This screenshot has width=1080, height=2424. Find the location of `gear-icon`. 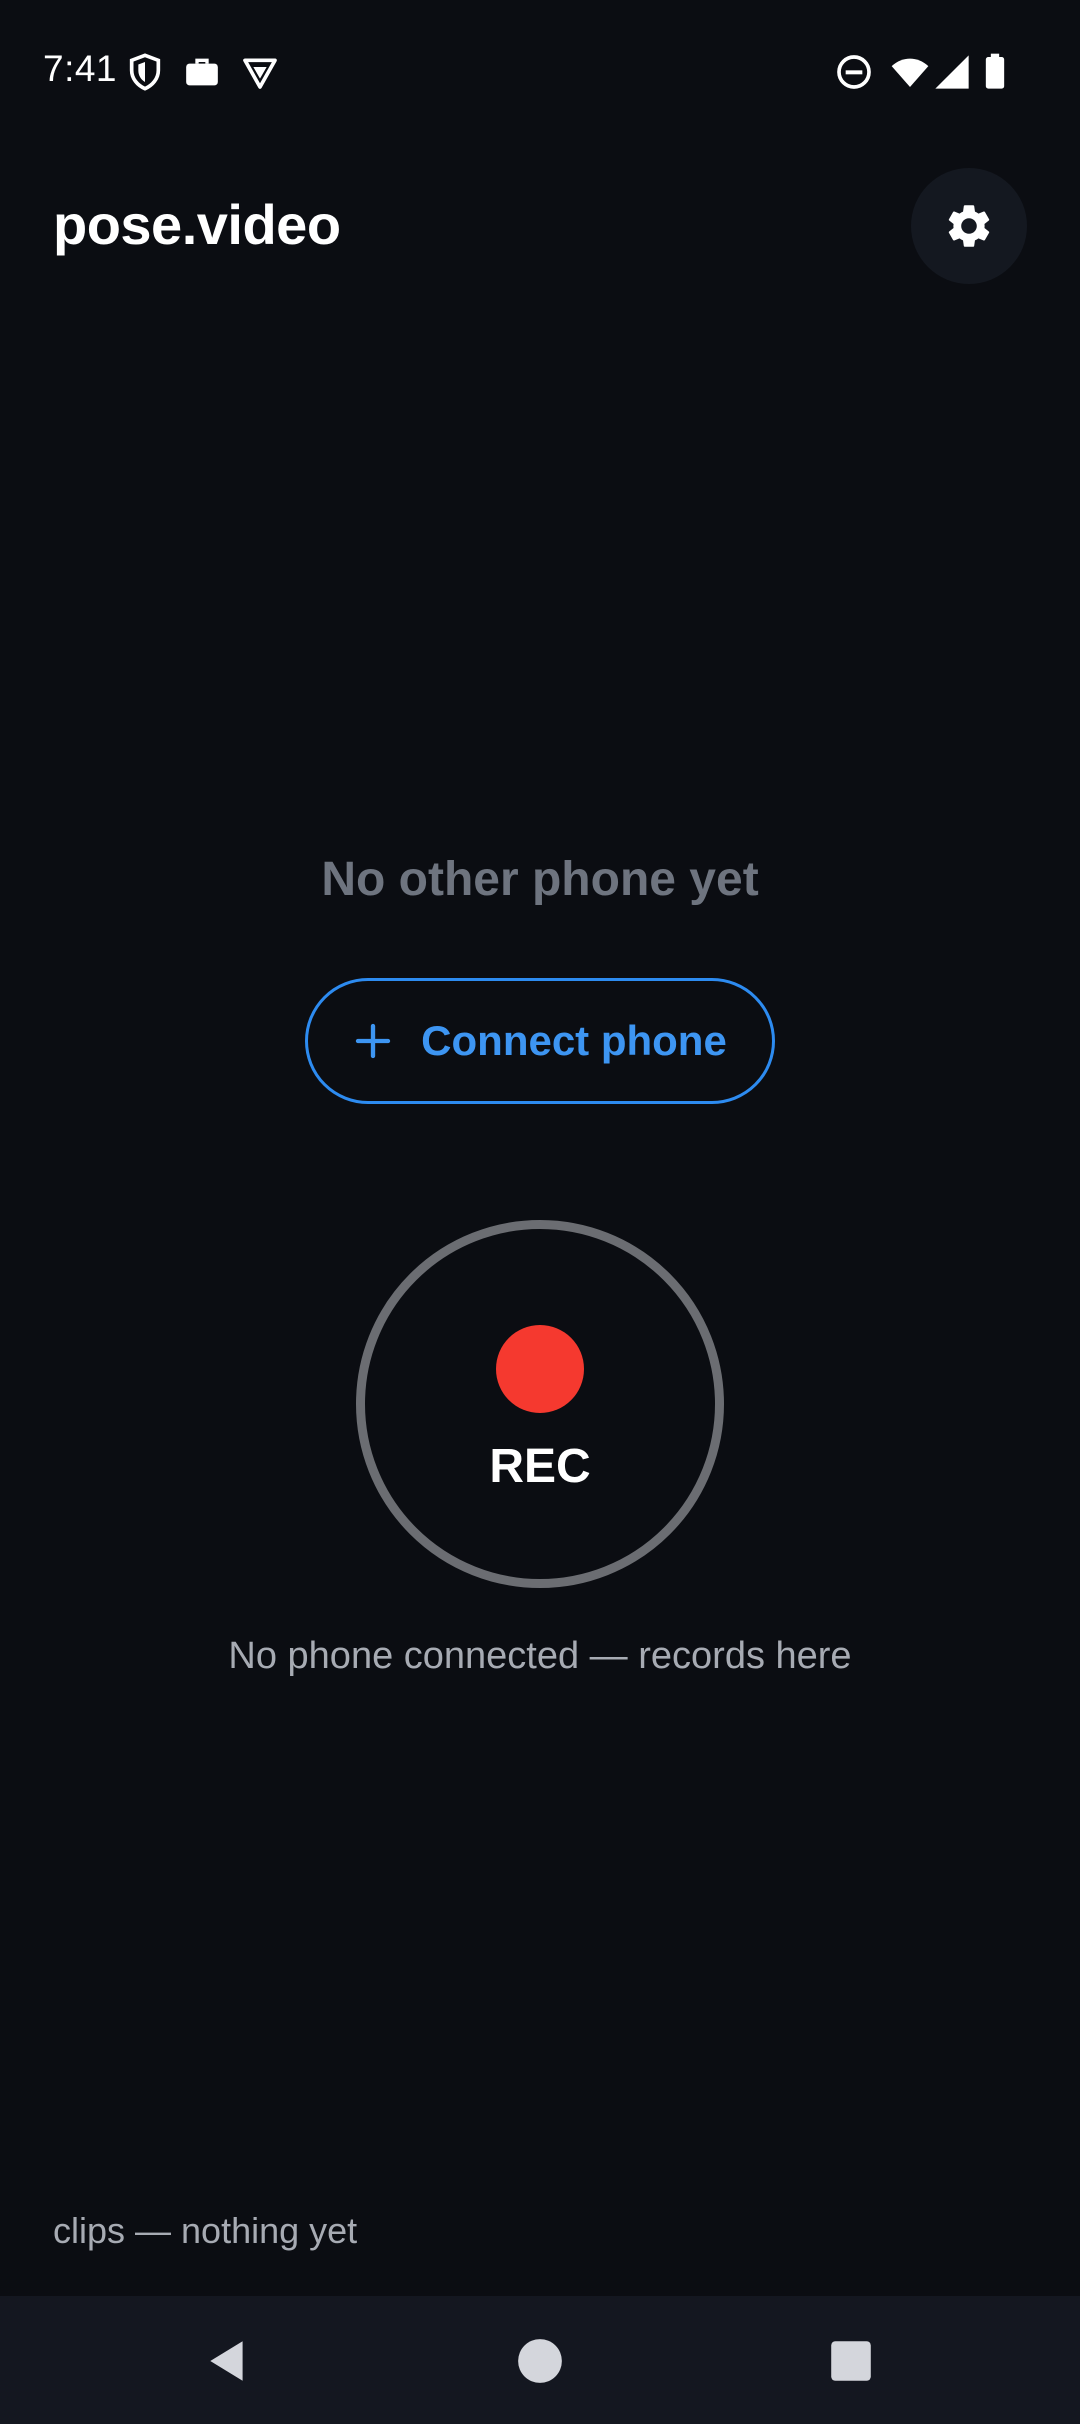

gear-icon is located at coordinates (969, 226).